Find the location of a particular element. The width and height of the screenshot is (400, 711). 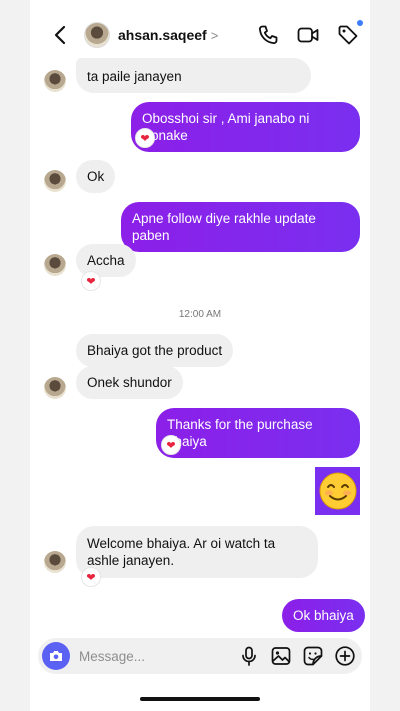

video-call-button is located at coordinates (308, 35).